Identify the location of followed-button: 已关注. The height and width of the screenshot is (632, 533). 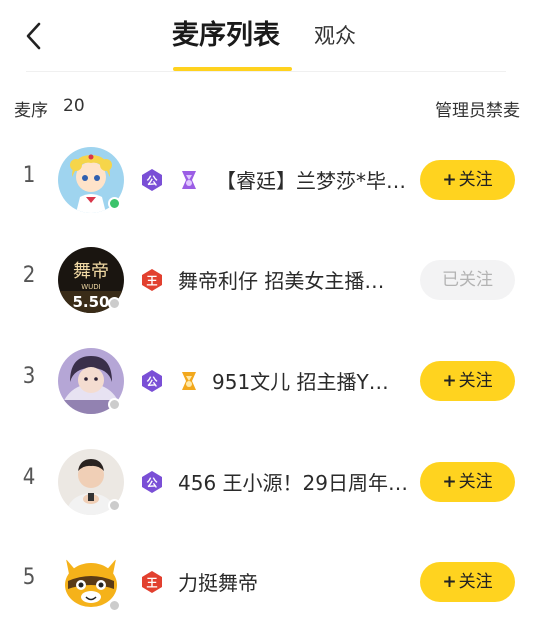
(467, 280).